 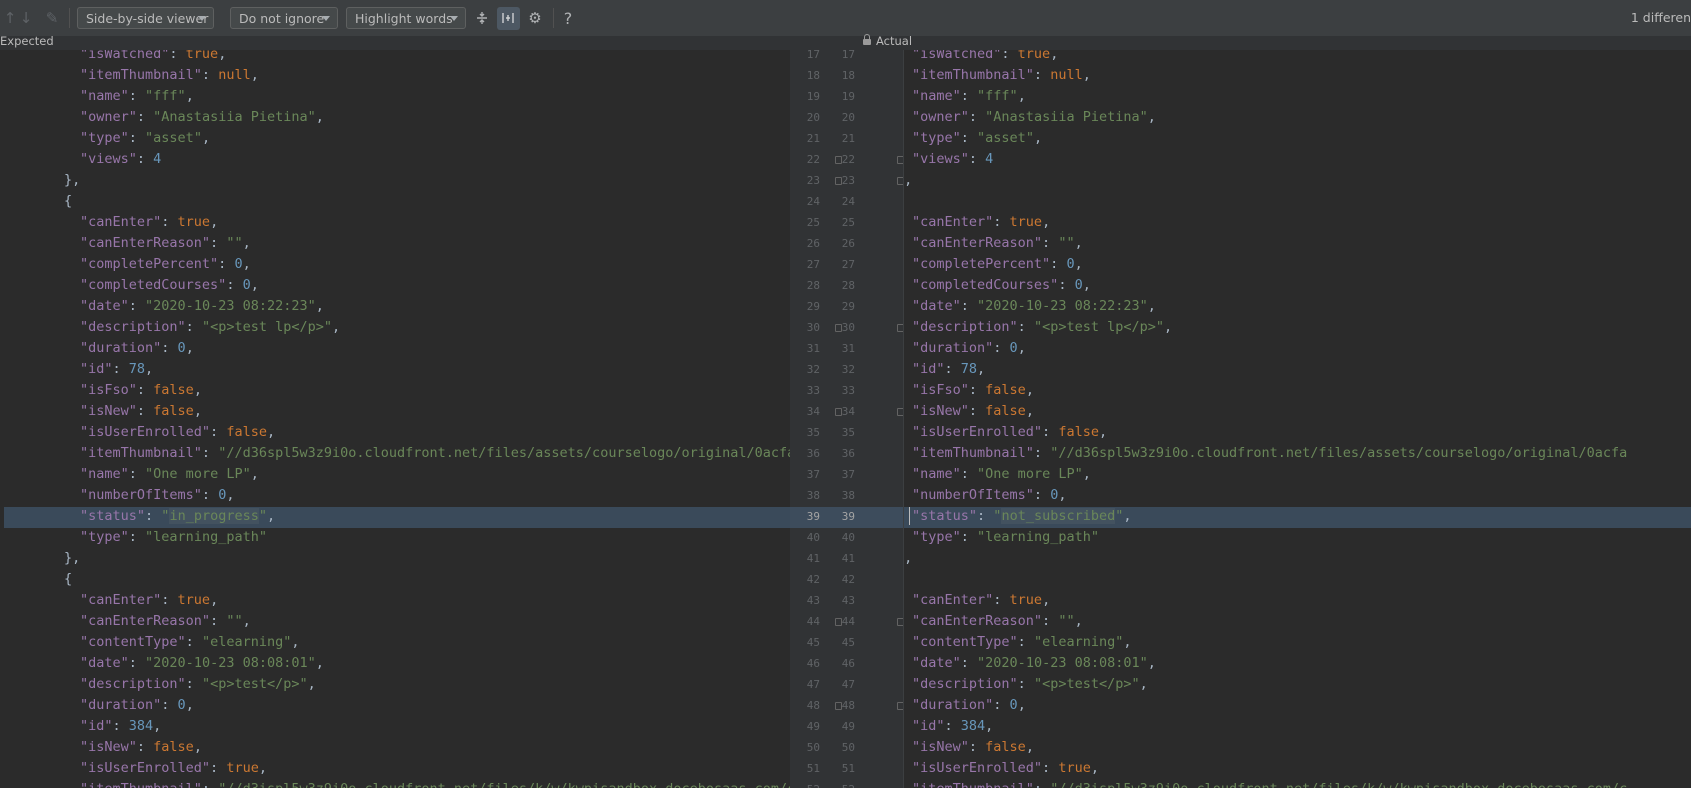 What do you see at coordinates (406, 18) in the screenshot?
I see `highlight-select: Highlight words` at bounding box center [406, 18].